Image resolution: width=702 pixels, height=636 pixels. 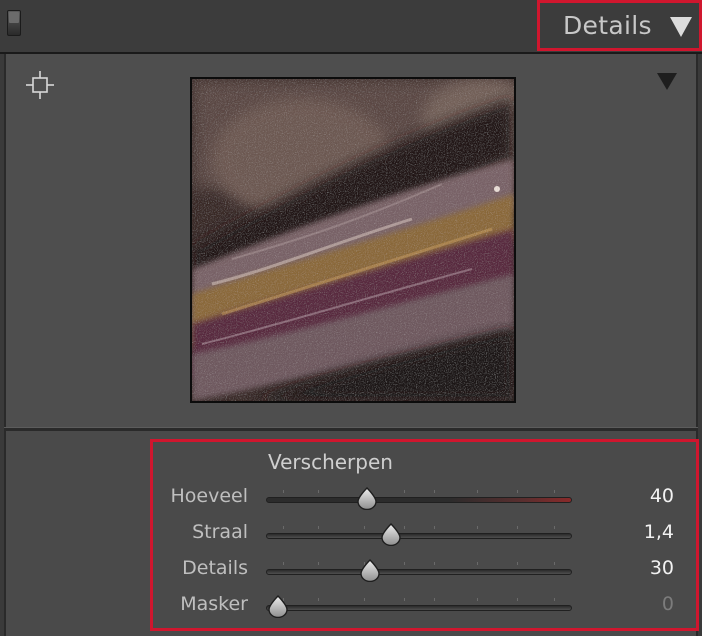 I want to click on slider-label-details: Details, so click(x=215, y=568).